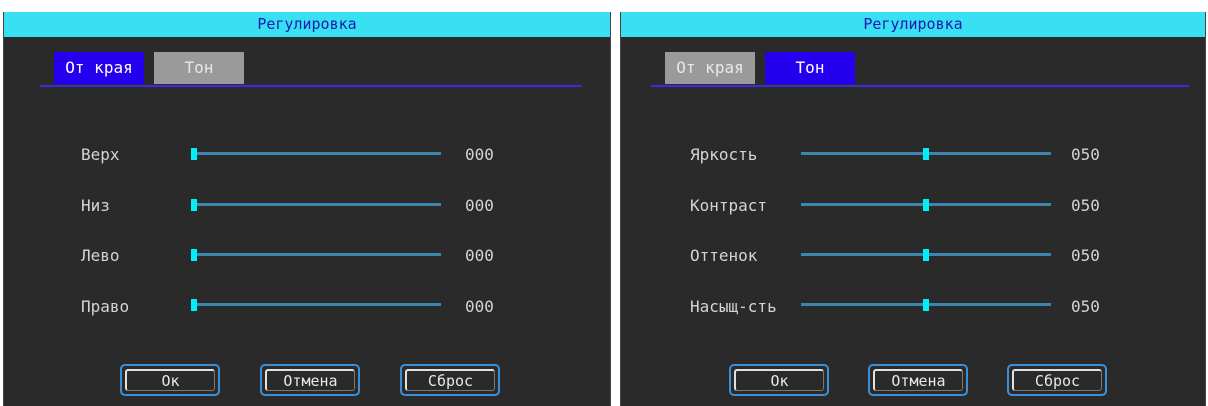 The height and width of the screenshot is (406, 1208). I want to click on left-value: 000, so click(479, 255).